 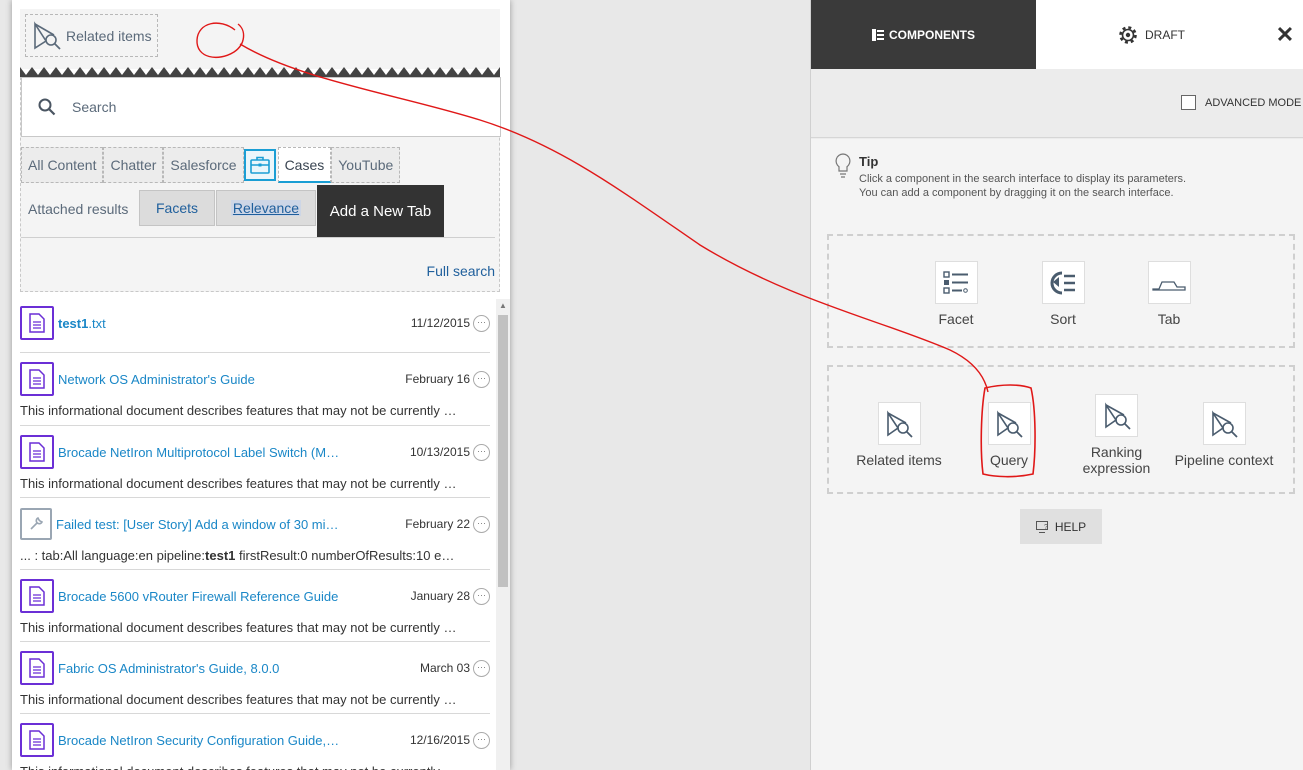 I want to click on facets-label: Facets, so click(x=176, y=208).